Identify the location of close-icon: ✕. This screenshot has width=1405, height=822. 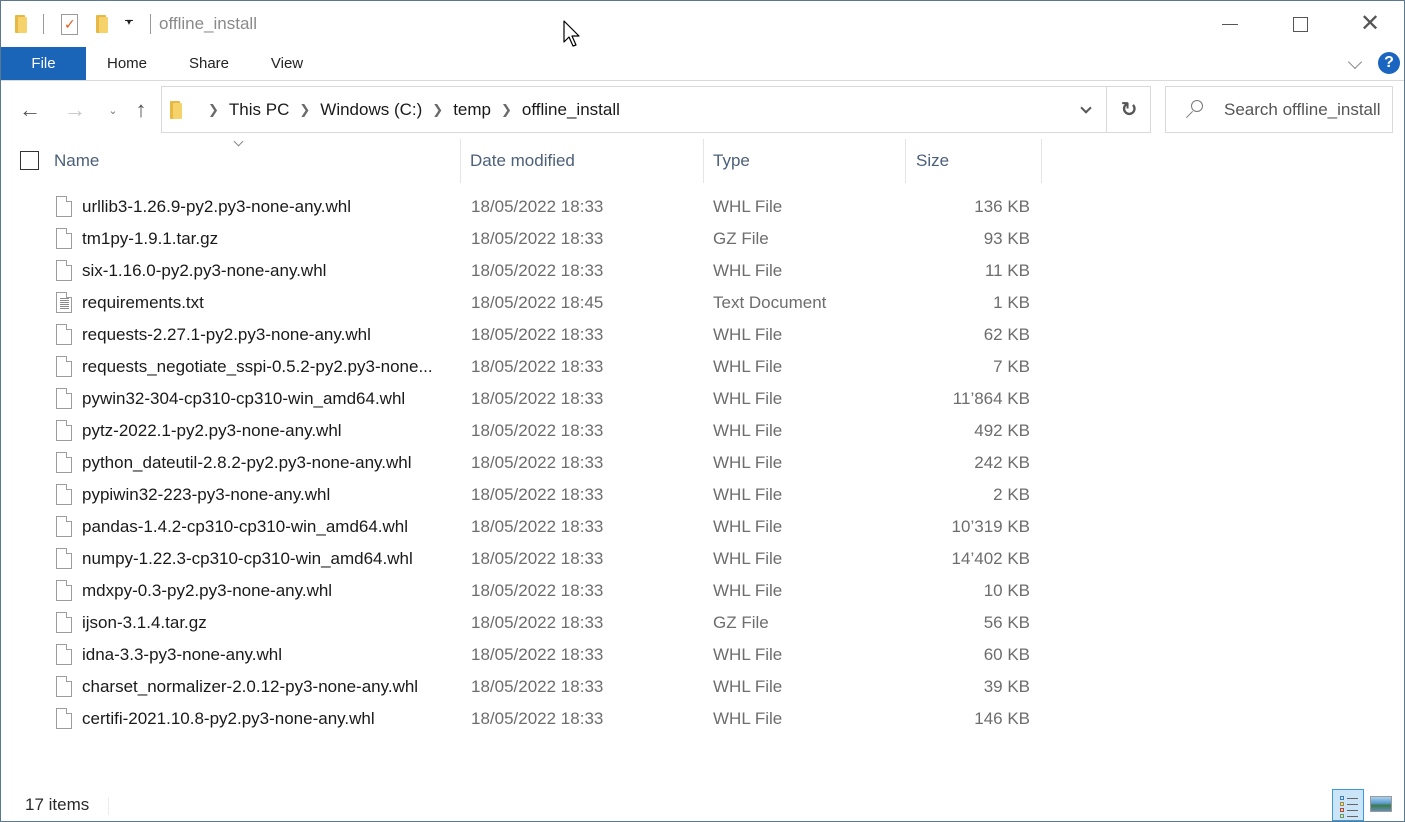
(1370, 23).